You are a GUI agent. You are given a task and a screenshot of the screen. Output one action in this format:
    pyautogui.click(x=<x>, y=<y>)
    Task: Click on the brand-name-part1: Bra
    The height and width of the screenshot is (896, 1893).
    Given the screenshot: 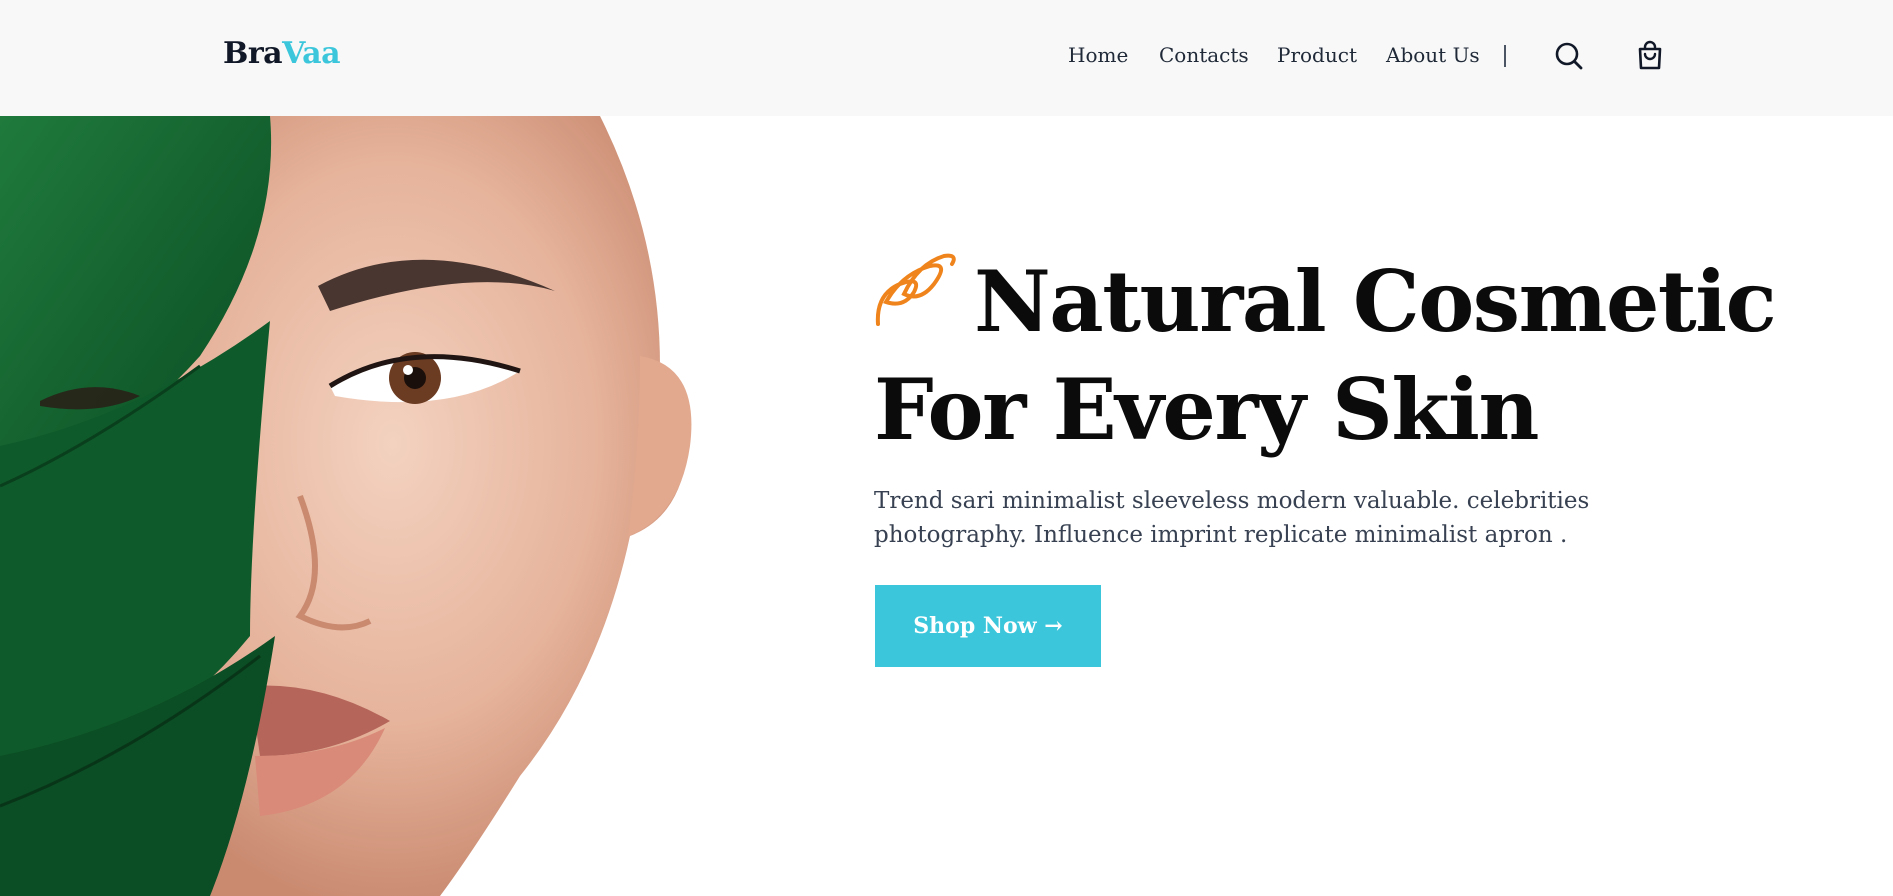 What is the action you would take?
    pyautogui.click(x=253, y=53)
    